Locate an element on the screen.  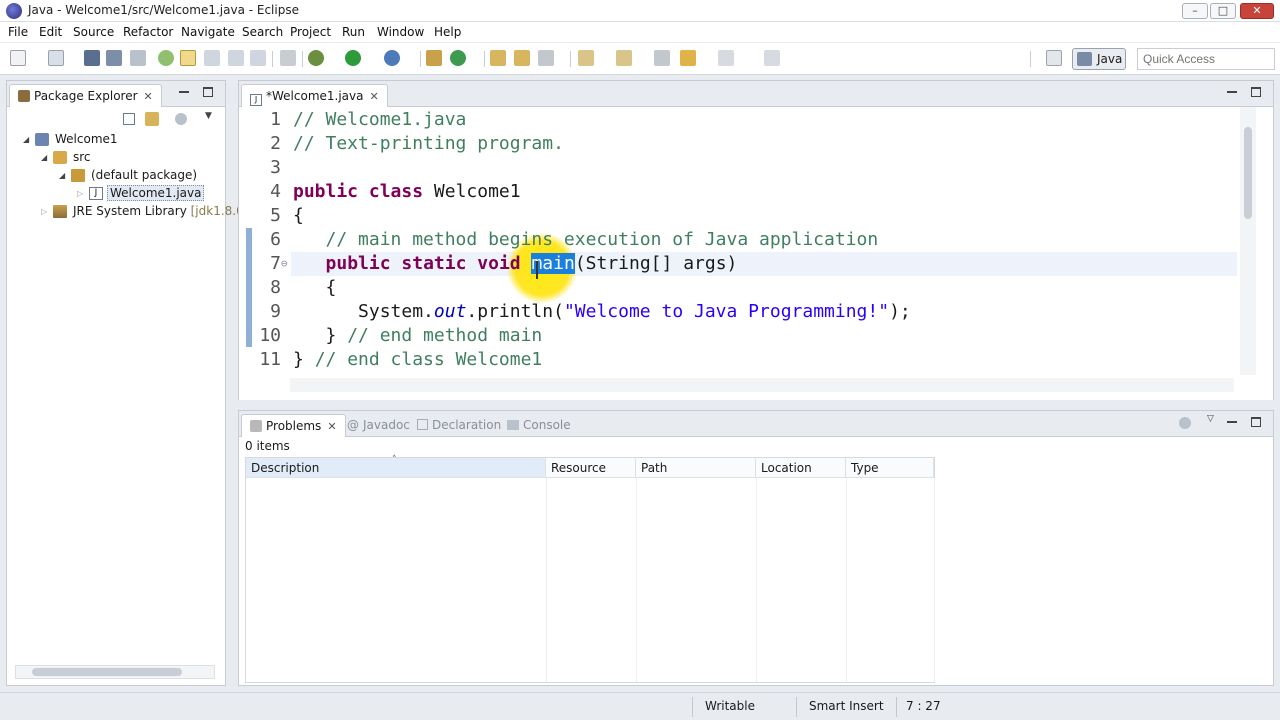
link-with-editor-icon is located at coordinates (152, 119).